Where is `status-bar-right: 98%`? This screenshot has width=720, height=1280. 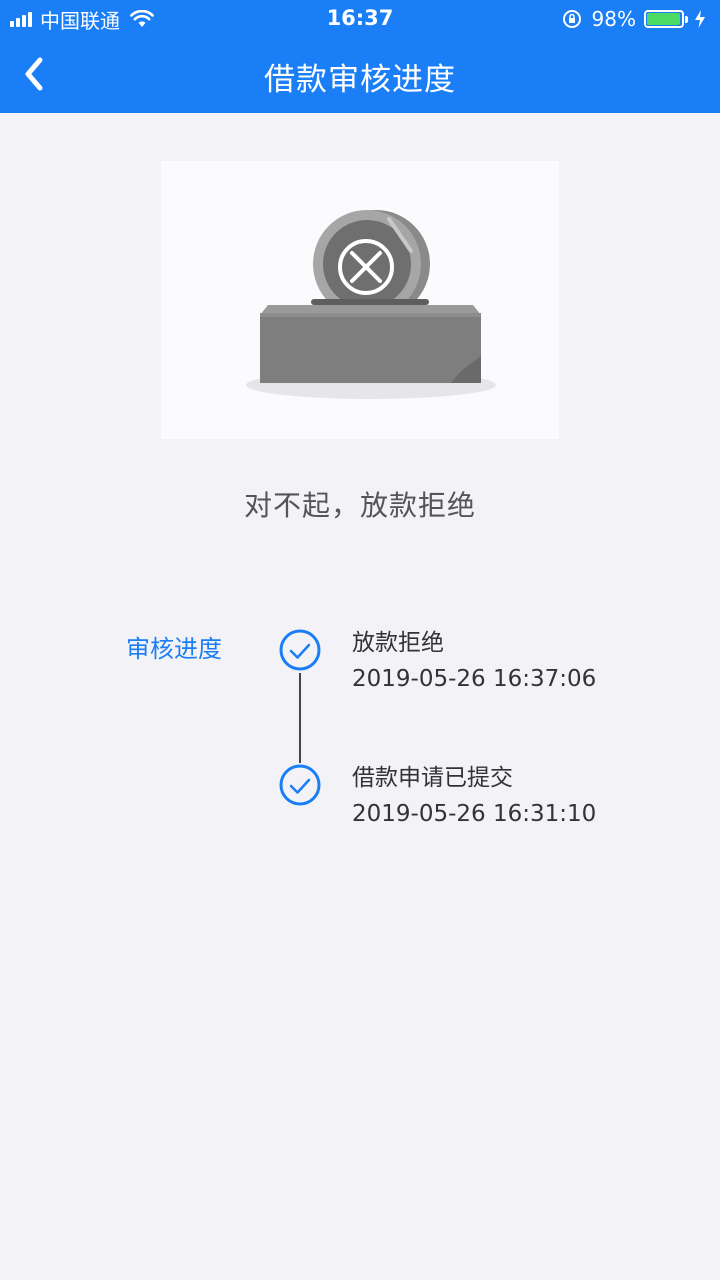
status-bar-right: 98% is located at coordinates (634, 19).